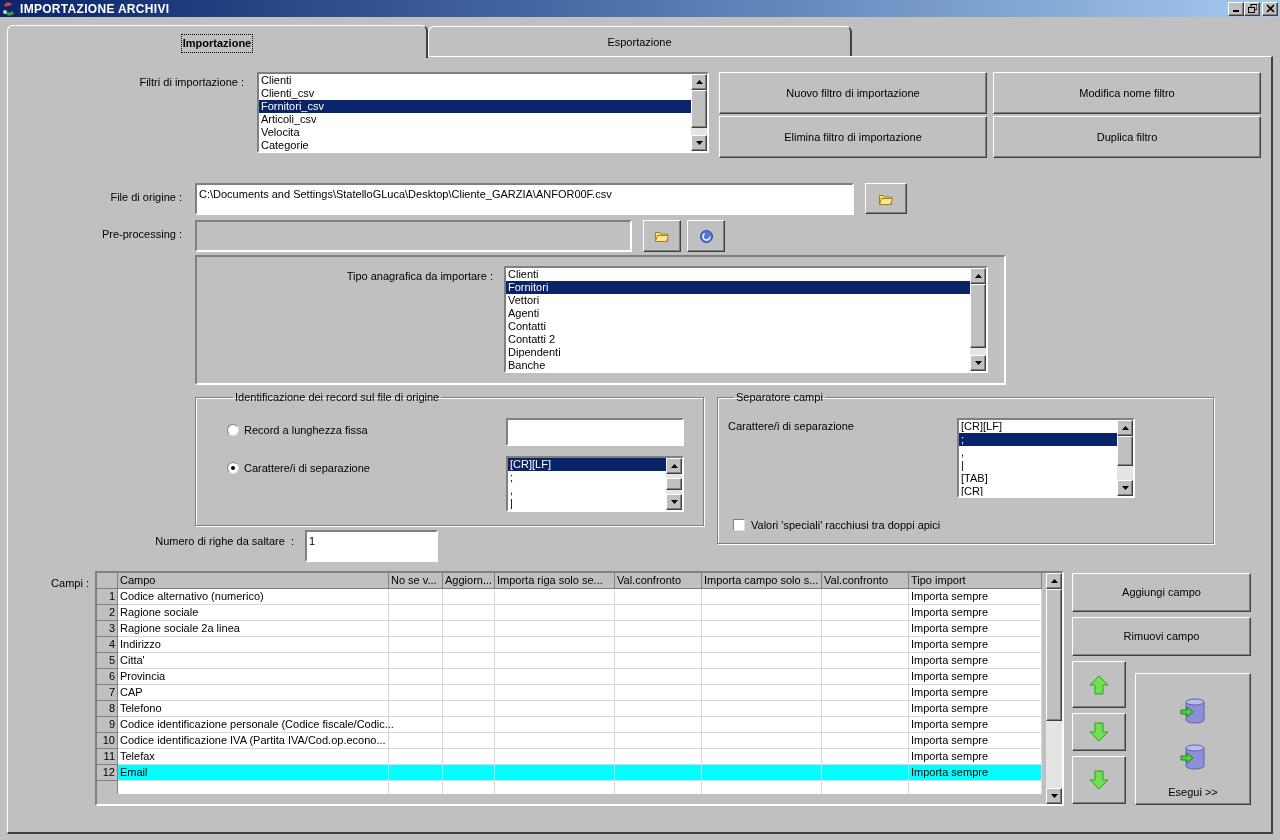 Image resolution: width=1280 pixels, height=840 pixels. What do you see at coordinates (253, 581) in the screenshot?
I see `column-header: Campo` at bounding box center [253, 581].